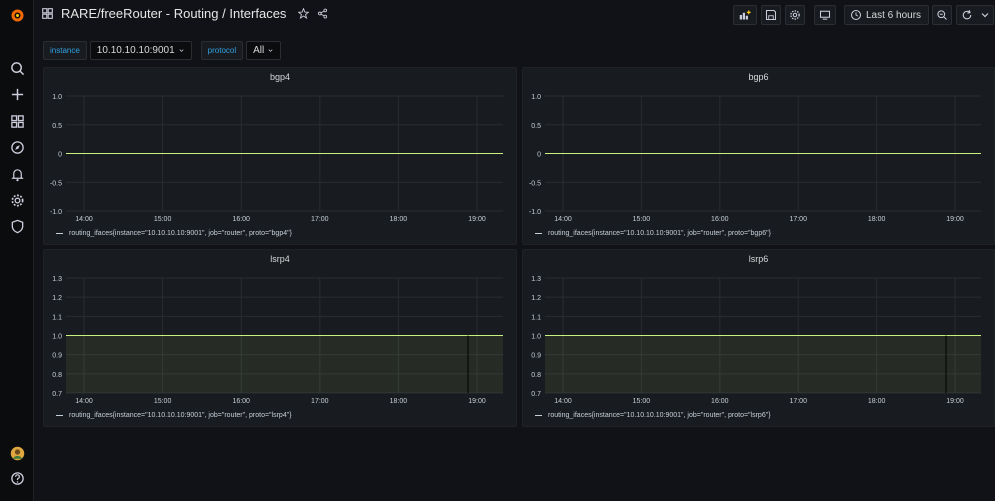 This screenshot has height=501, width=995. I want to click on settings-button, so click(795, 15).